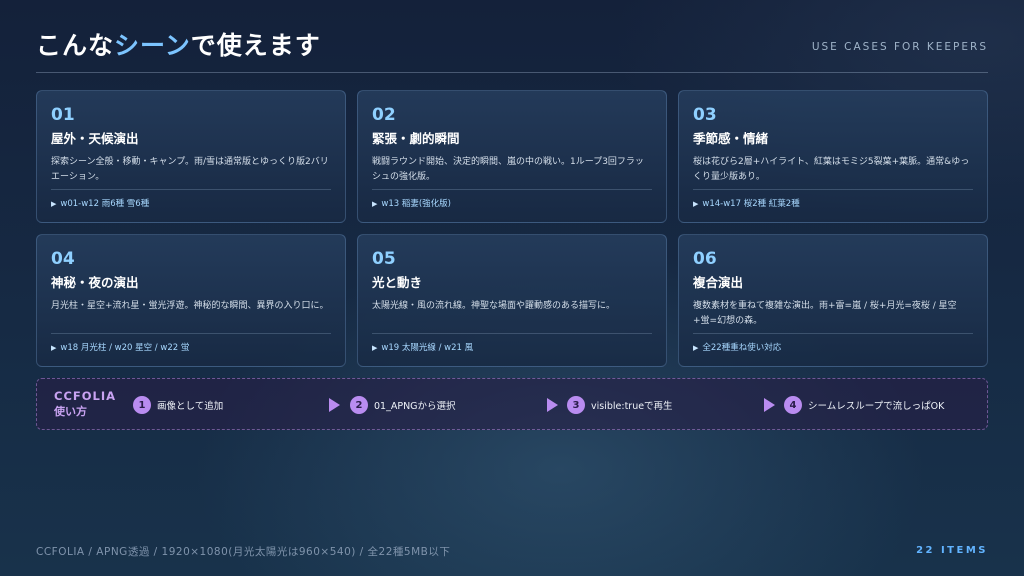 The image size is (1024, 576). I want to click on page-subtitle: USE CASES FOR KEEPERS, so click(899, 47).